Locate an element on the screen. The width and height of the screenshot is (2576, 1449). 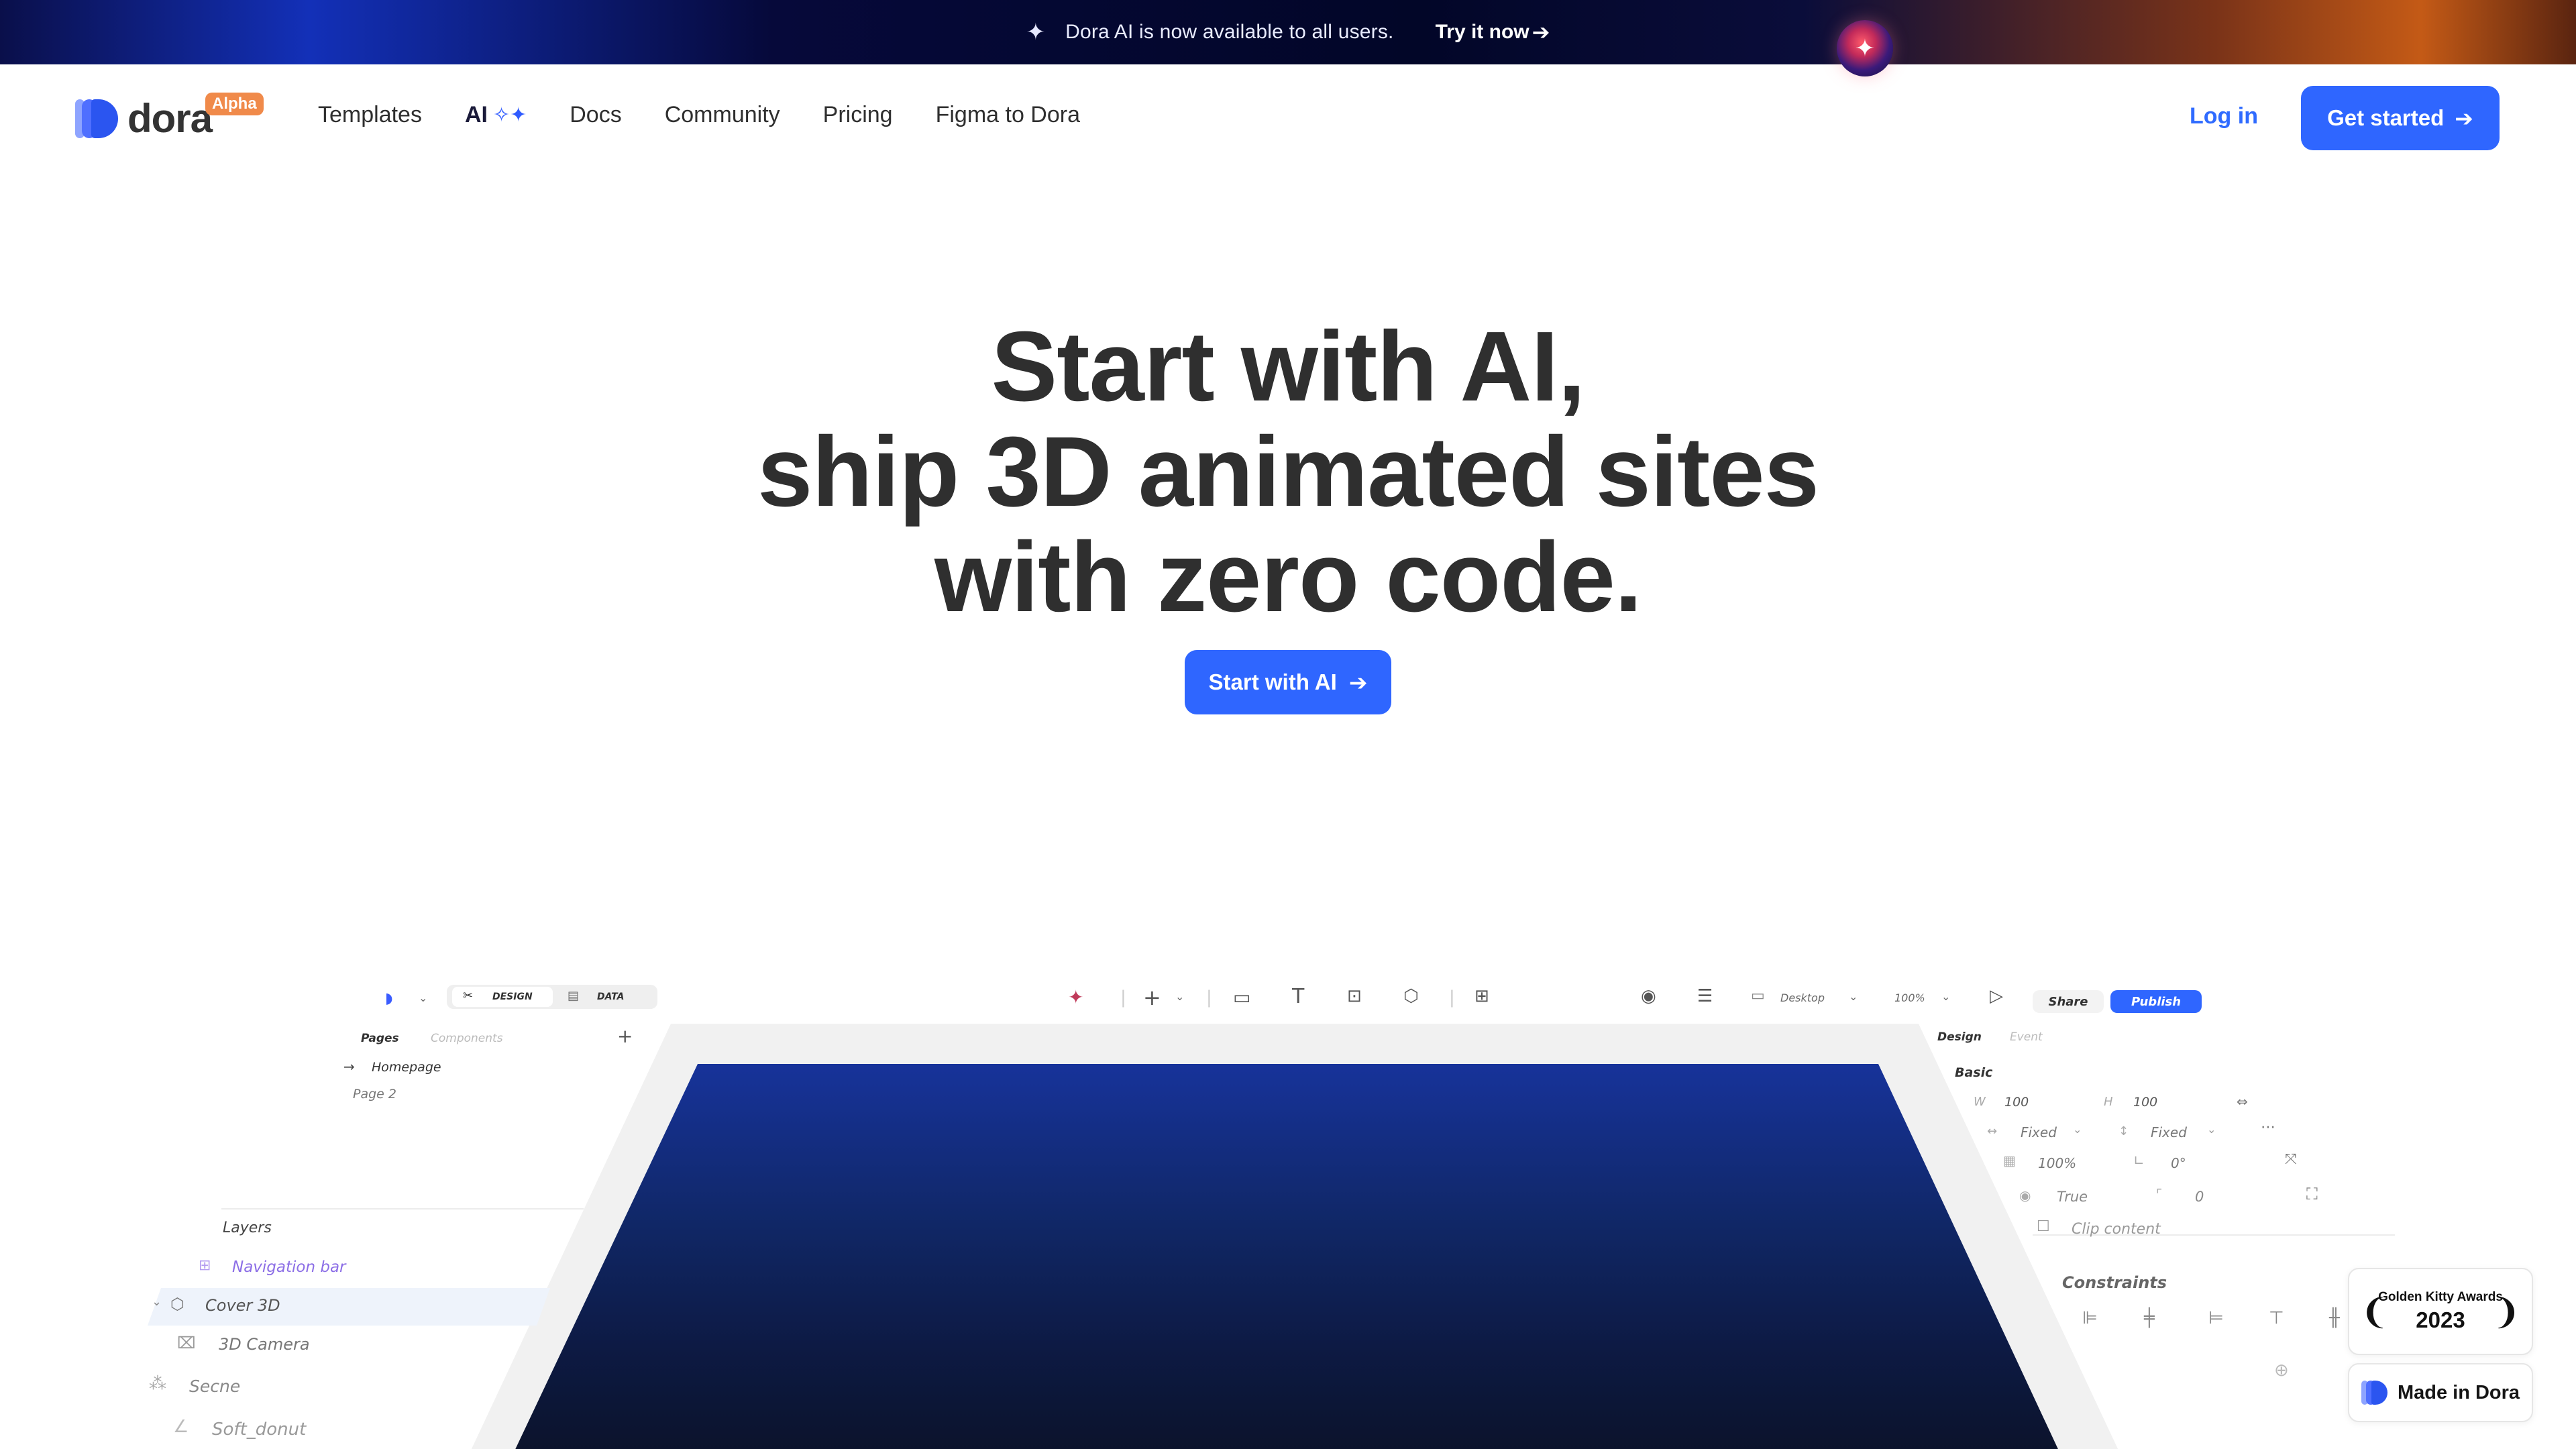
corner-radius-input: 0 is located at coordinates (2199, 1197).